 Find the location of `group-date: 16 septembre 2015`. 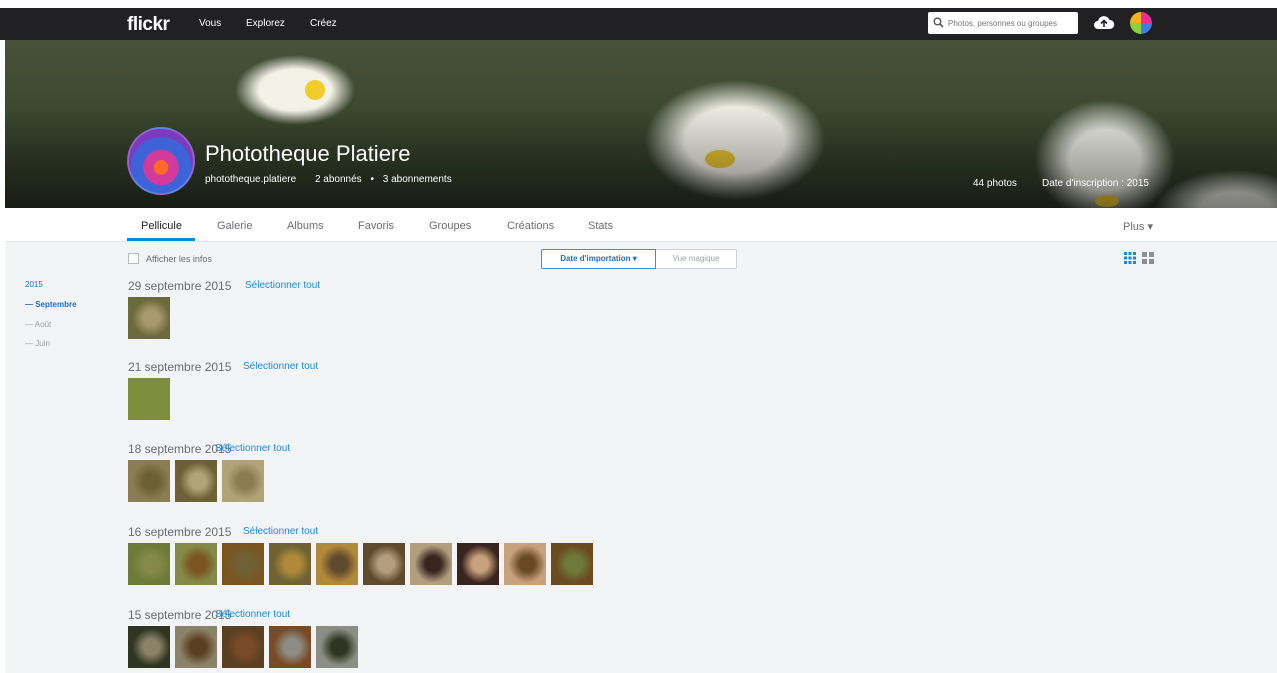

group-date: 16 septembre 2015 is located at coordinates (180, 532).